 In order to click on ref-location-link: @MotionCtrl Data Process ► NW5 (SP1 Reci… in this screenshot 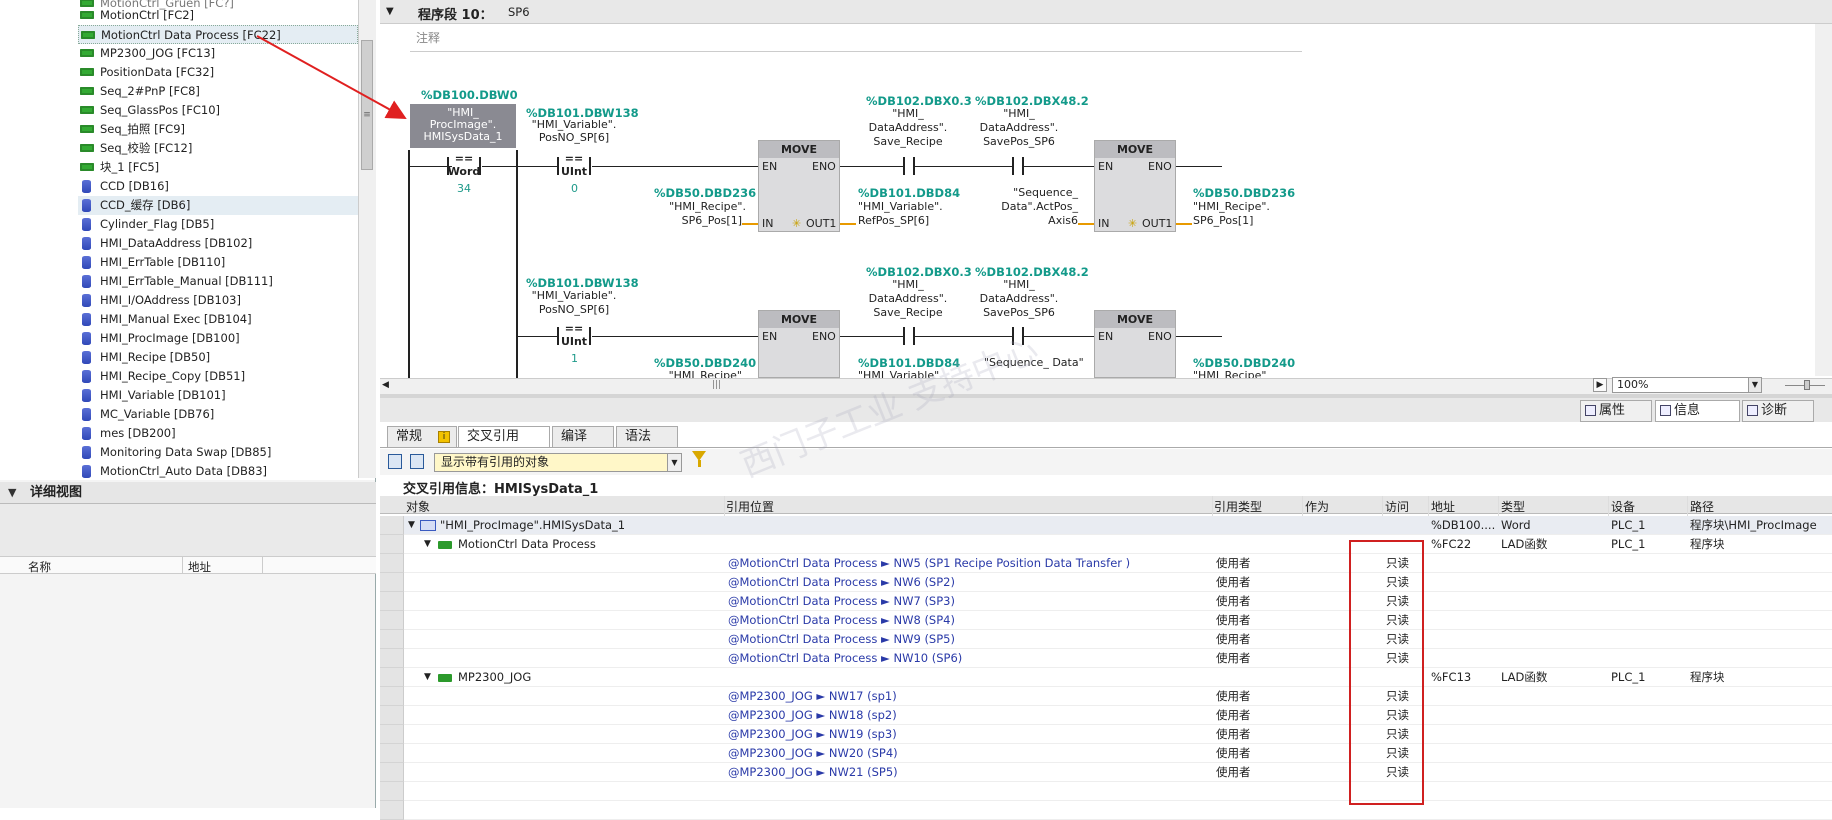, I will do `click(929, 563)`.